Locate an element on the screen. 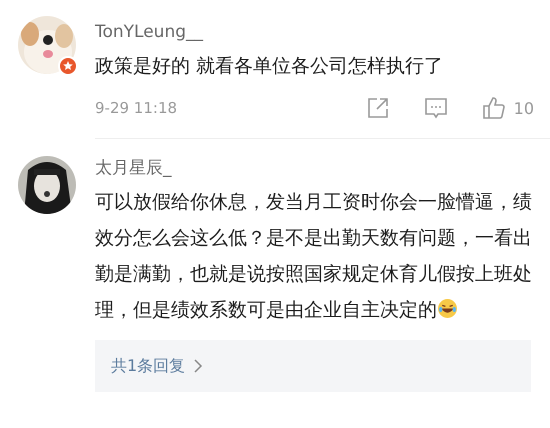 This screenshot has height=428, width=550. thumbs-up-icon is located at coordinates (494, 108).